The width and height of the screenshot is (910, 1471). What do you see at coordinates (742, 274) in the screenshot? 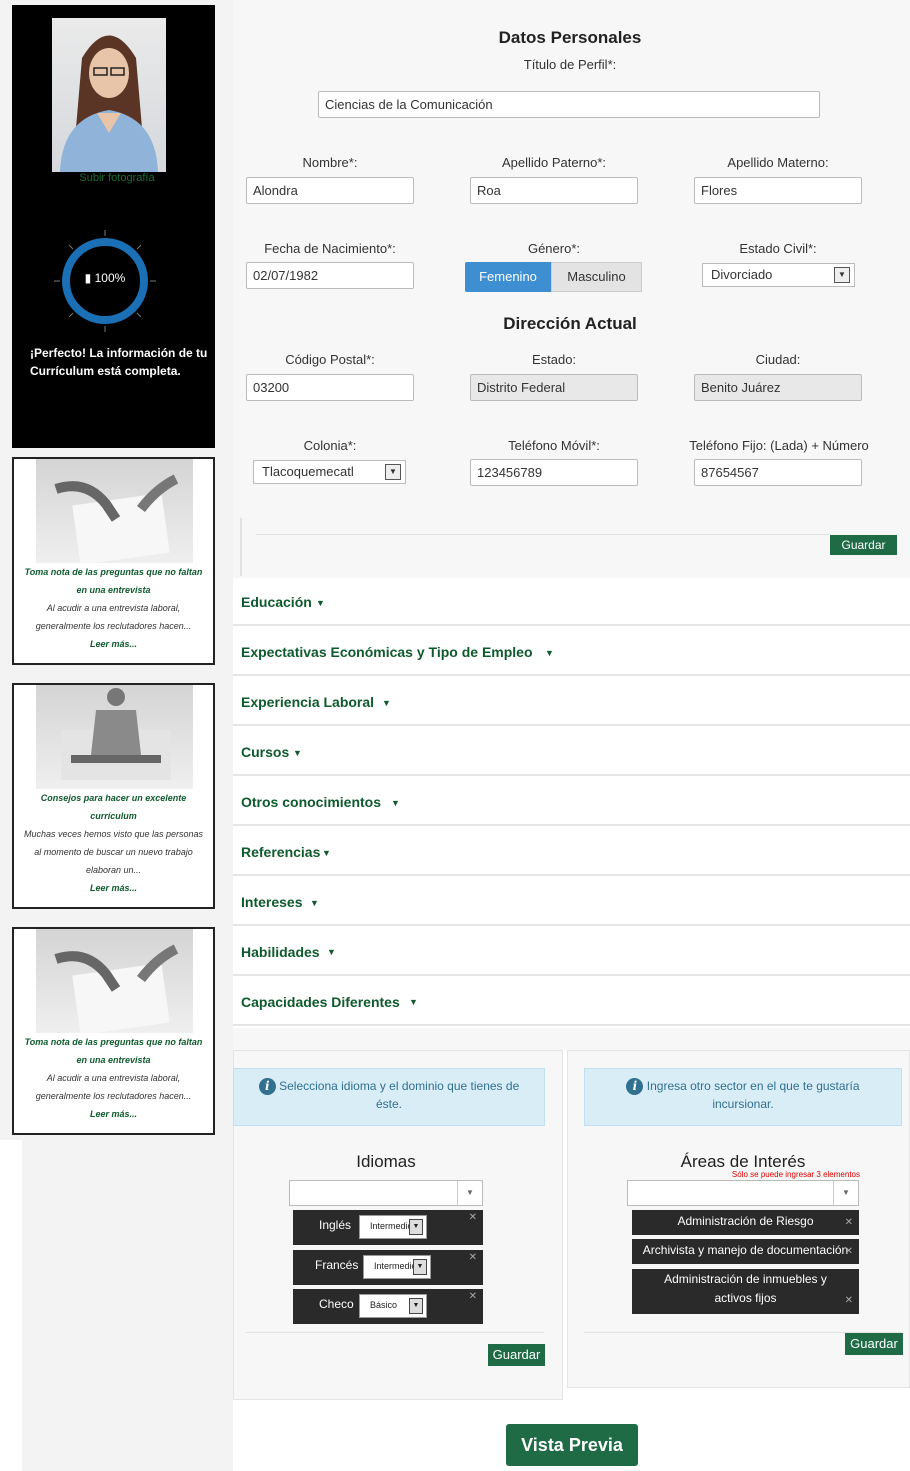
I see `civil-status-value: Divorciado` at bounding box center [742, 274].